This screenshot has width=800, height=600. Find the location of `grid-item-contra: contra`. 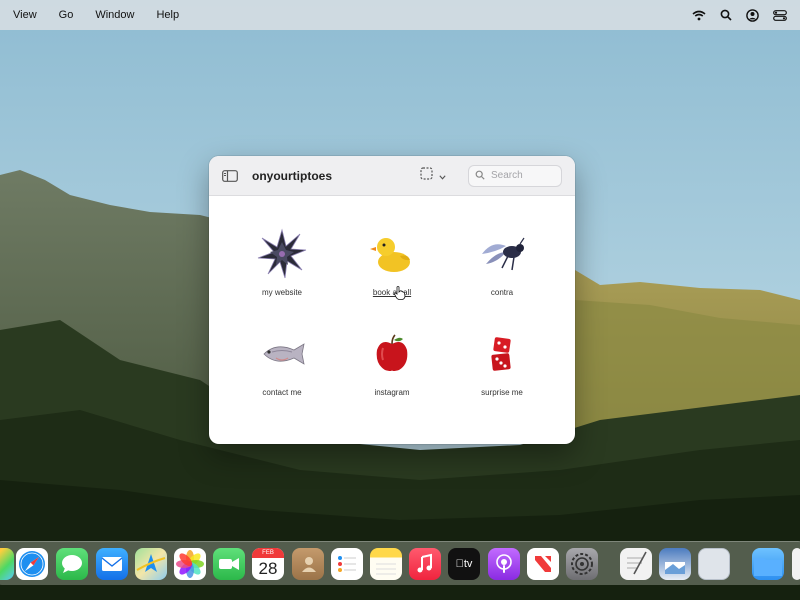

grid-item-contra: contra is located at coordinates (502, 261).